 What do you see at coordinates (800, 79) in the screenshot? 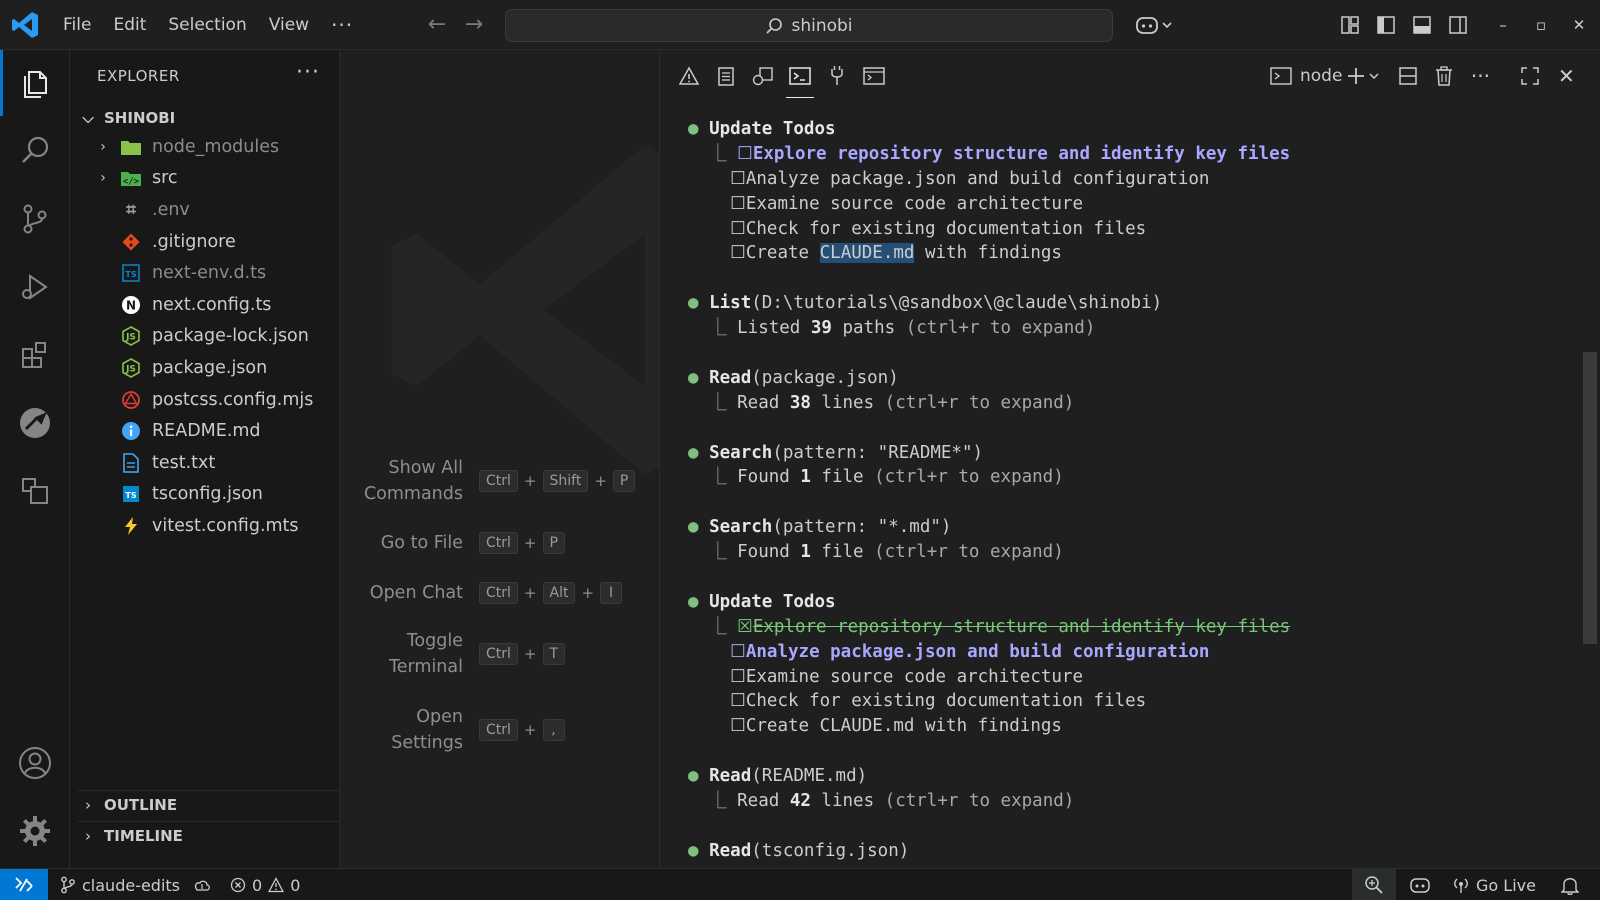
I see `terminal-tab-icon` at bounding box center [800, 79].